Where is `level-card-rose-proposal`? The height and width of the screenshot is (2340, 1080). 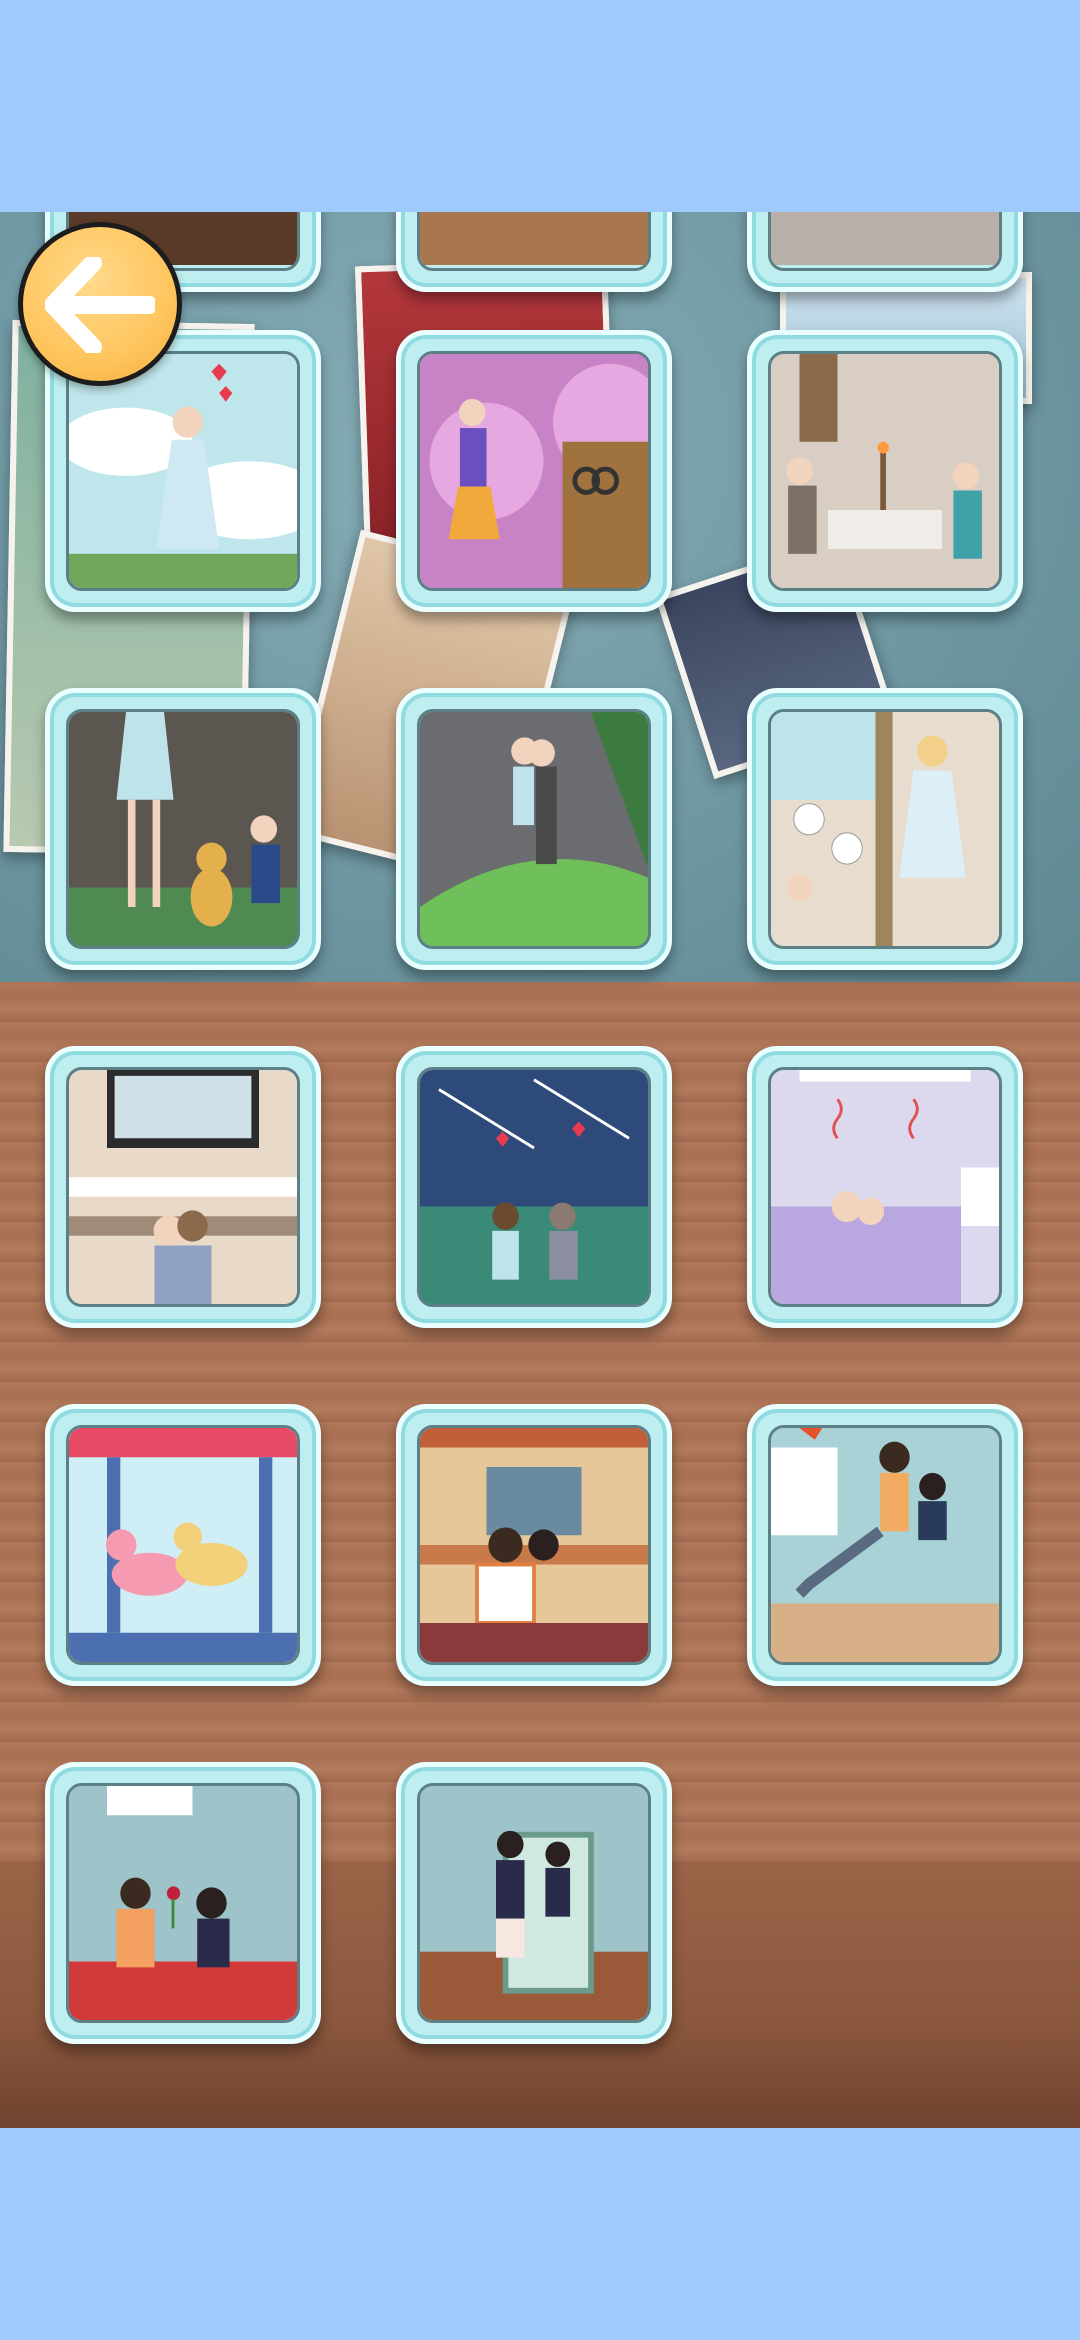 level-card-rose-proposal is located at coordinates (183, 1903).